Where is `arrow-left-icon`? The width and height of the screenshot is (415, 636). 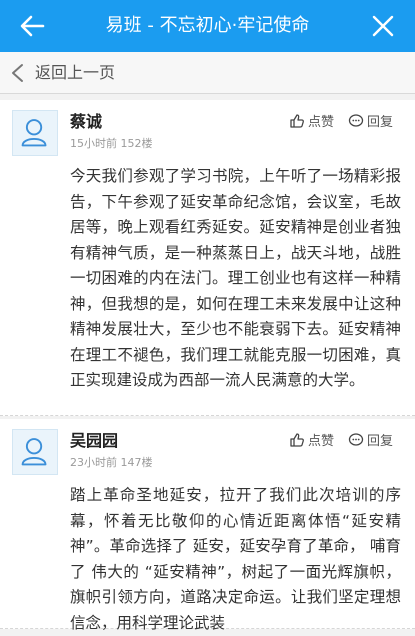
arrow-left-icon is located at coordinates (32, 26).